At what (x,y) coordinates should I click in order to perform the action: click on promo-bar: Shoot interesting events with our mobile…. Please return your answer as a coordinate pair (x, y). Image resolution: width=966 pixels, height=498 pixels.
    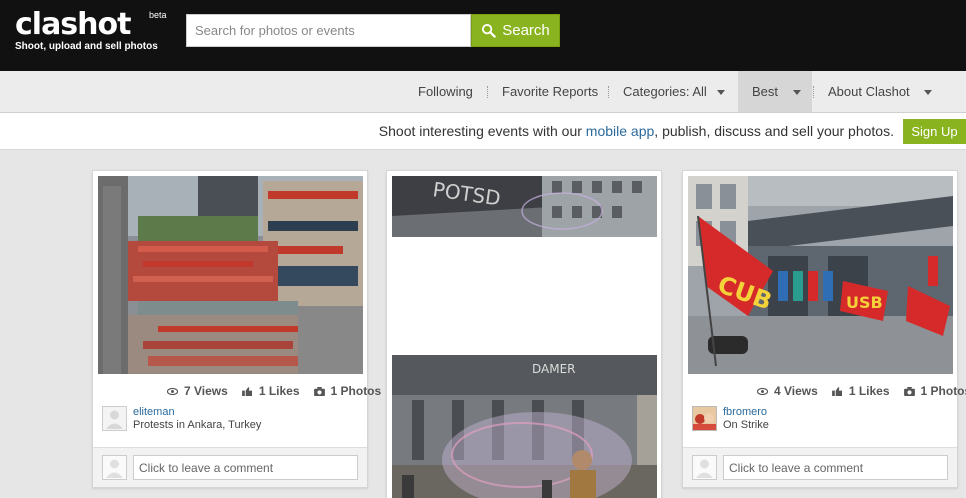
    Looking at the image, I should click on (483, 131).